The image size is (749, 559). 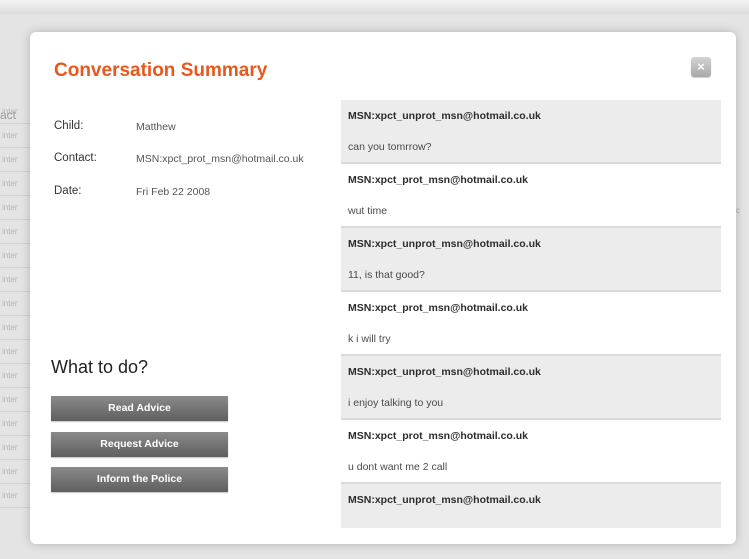 I want to click on child-label: Child:, so click(x=69, y=126).